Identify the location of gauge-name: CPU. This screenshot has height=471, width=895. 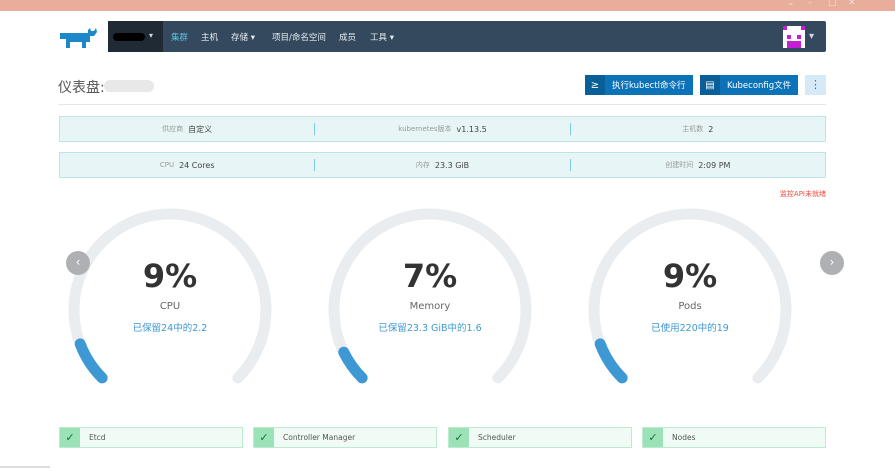
(170, 306).